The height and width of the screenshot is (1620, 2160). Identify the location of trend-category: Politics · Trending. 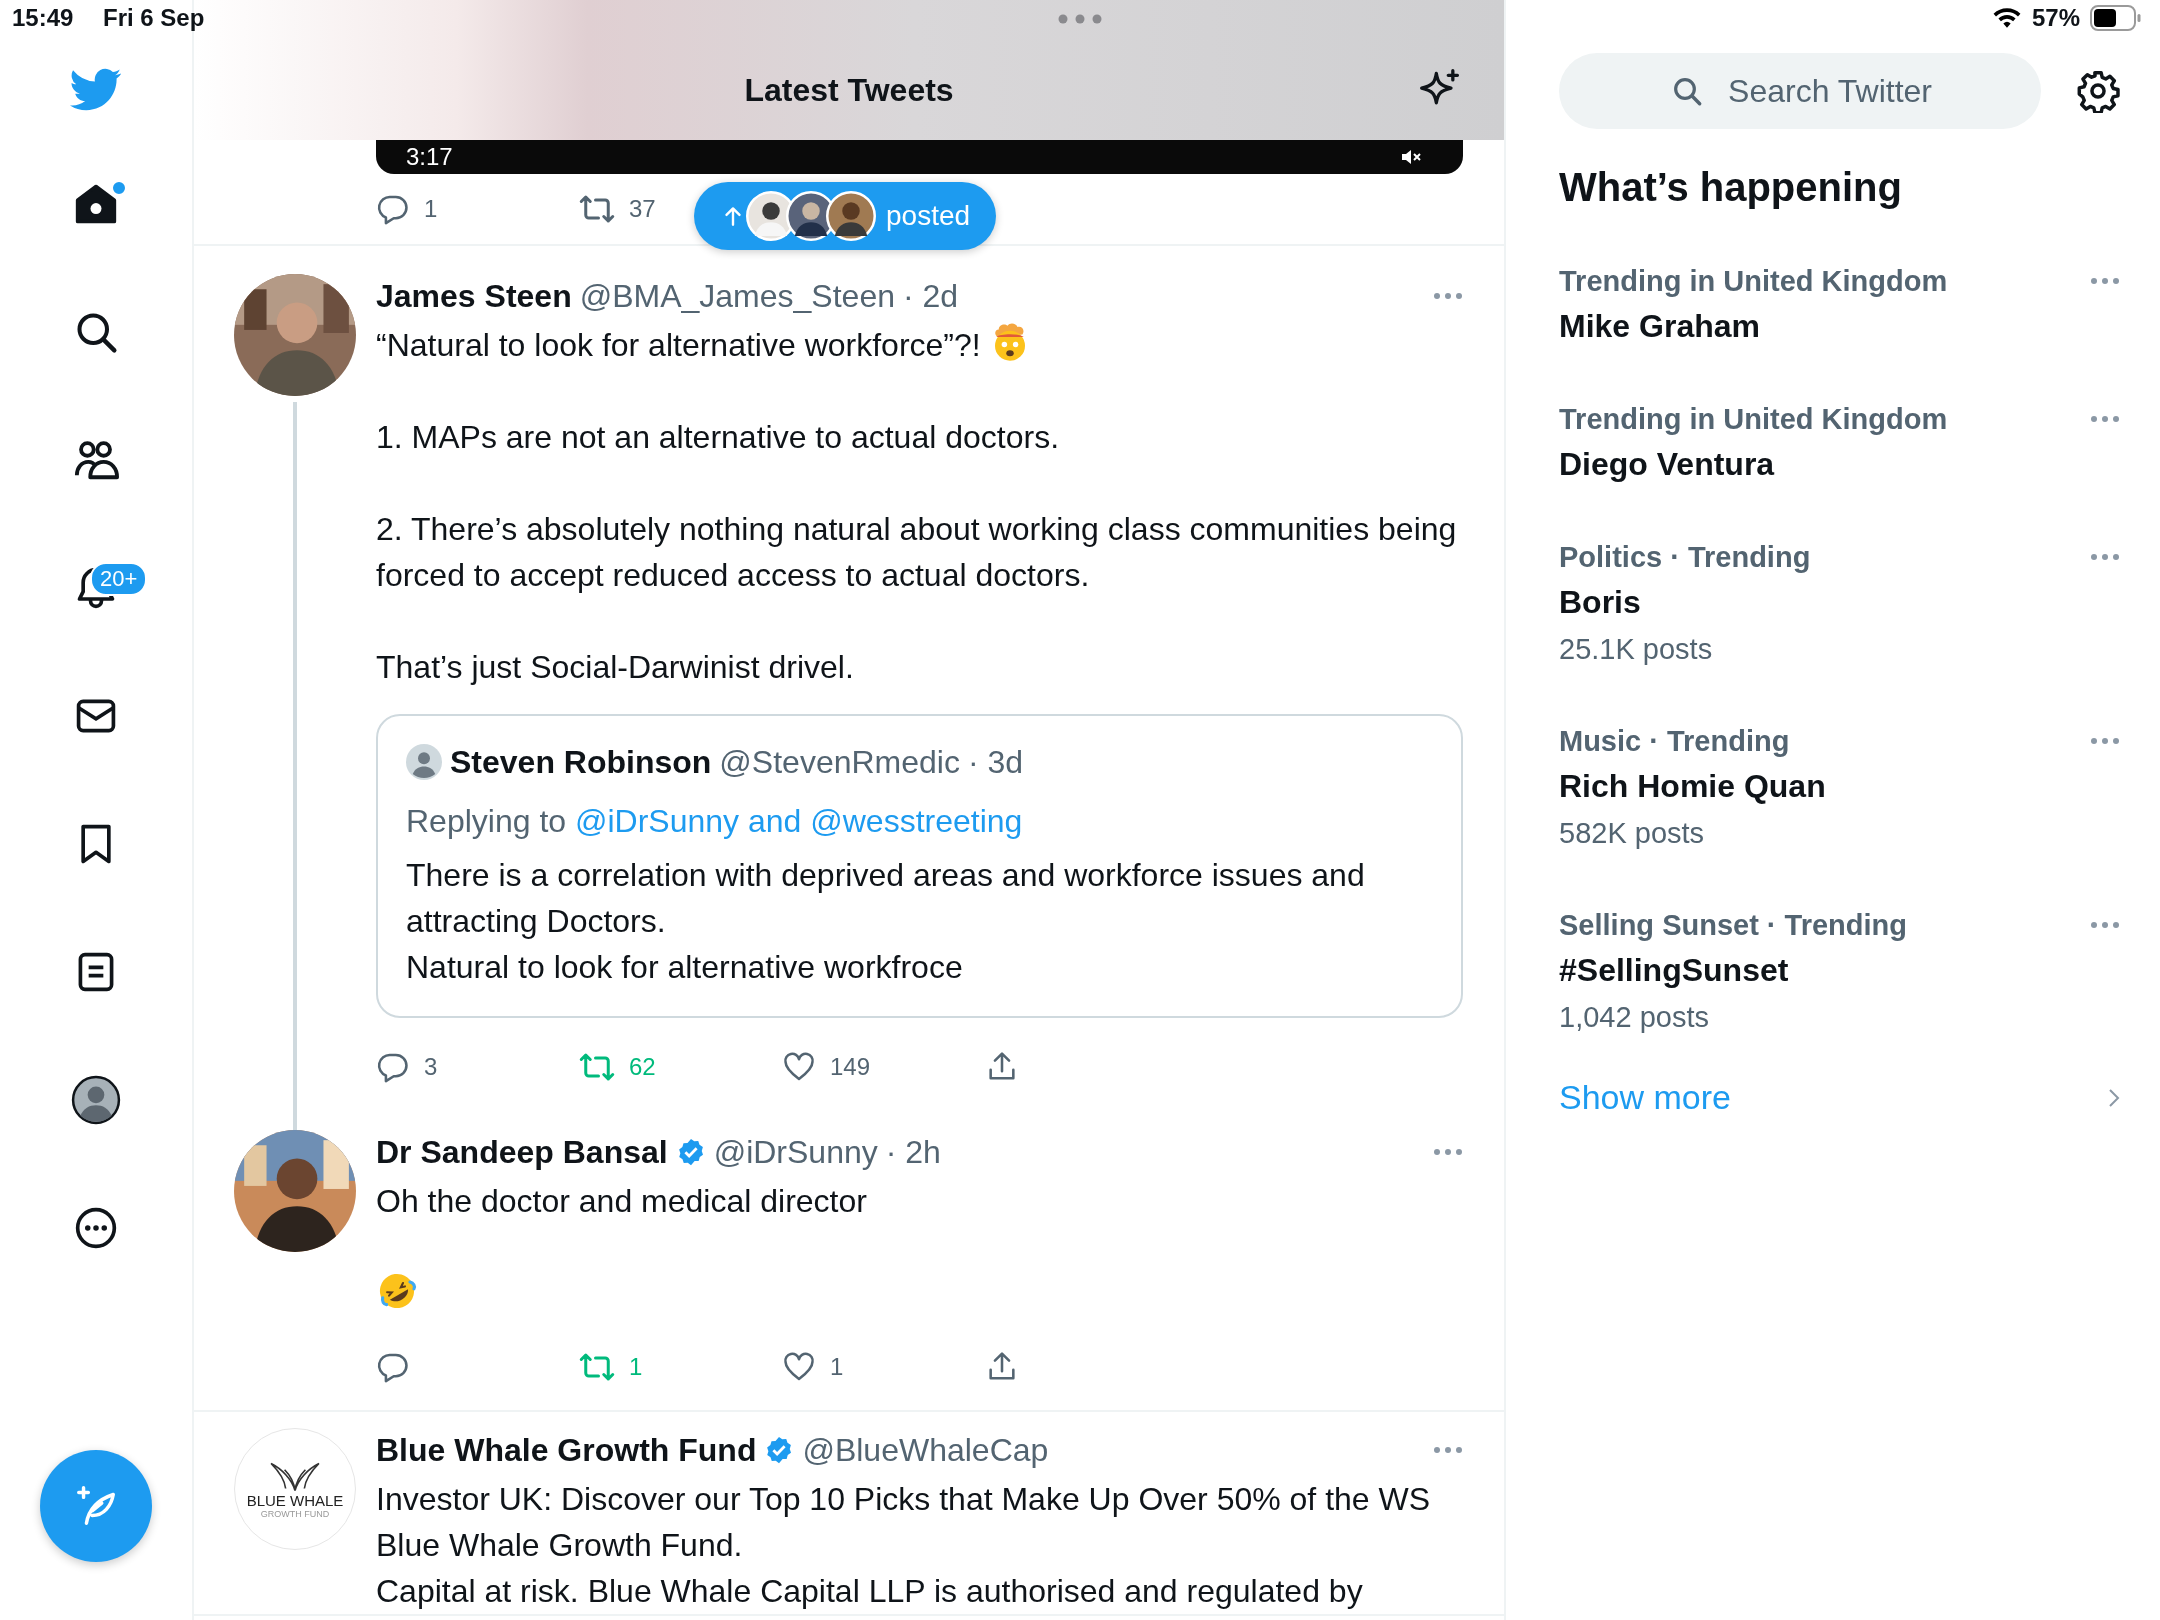
(1685, 557).